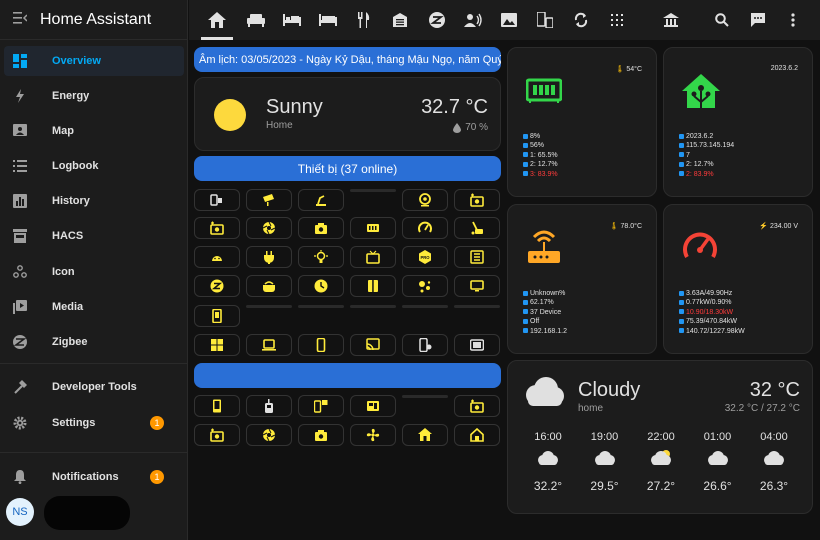  What do you see at coordinates (470, 127) in the screenshot?
I see `humidity-row: 70 %` at bounding box center [470, 127].